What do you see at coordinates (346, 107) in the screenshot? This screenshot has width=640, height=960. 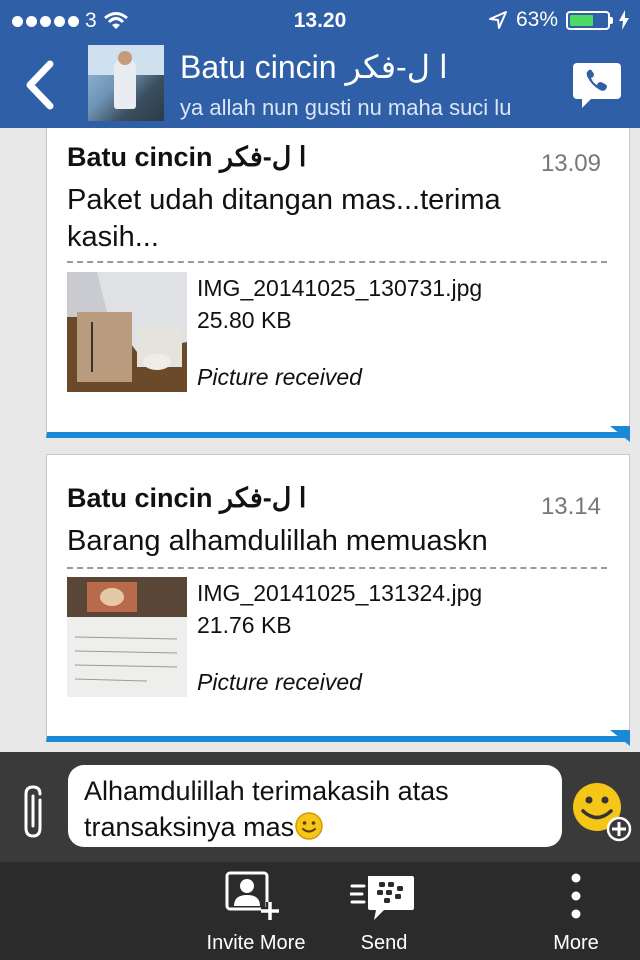 I see `contact-status-message: ya allah nun gusti nu maha suci lu` at bounding box center [346, 107].